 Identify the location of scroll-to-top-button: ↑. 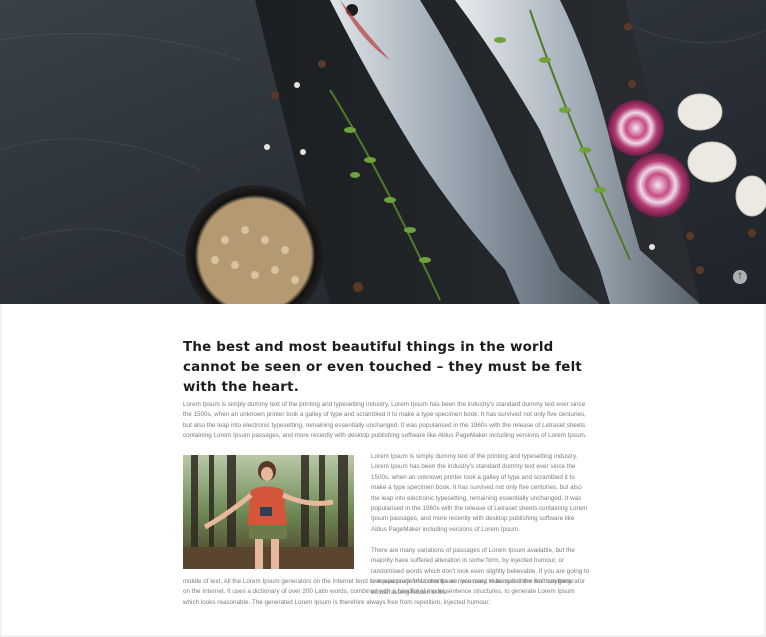
(740, 277).